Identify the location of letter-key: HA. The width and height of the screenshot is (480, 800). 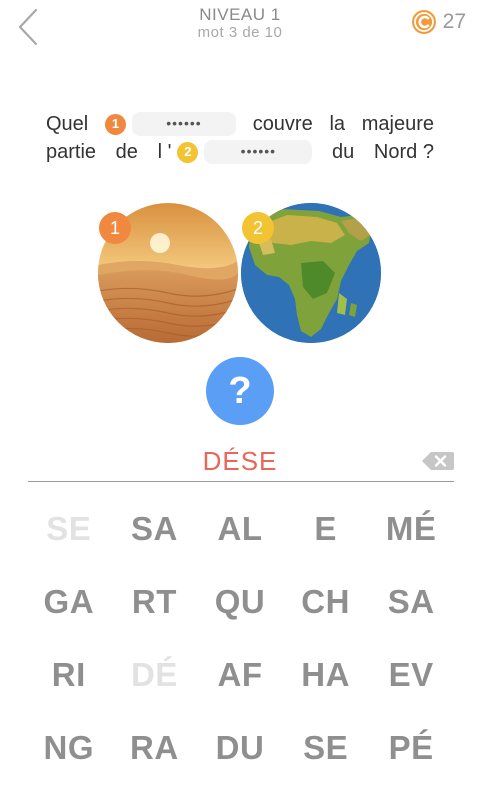
(326, 674).